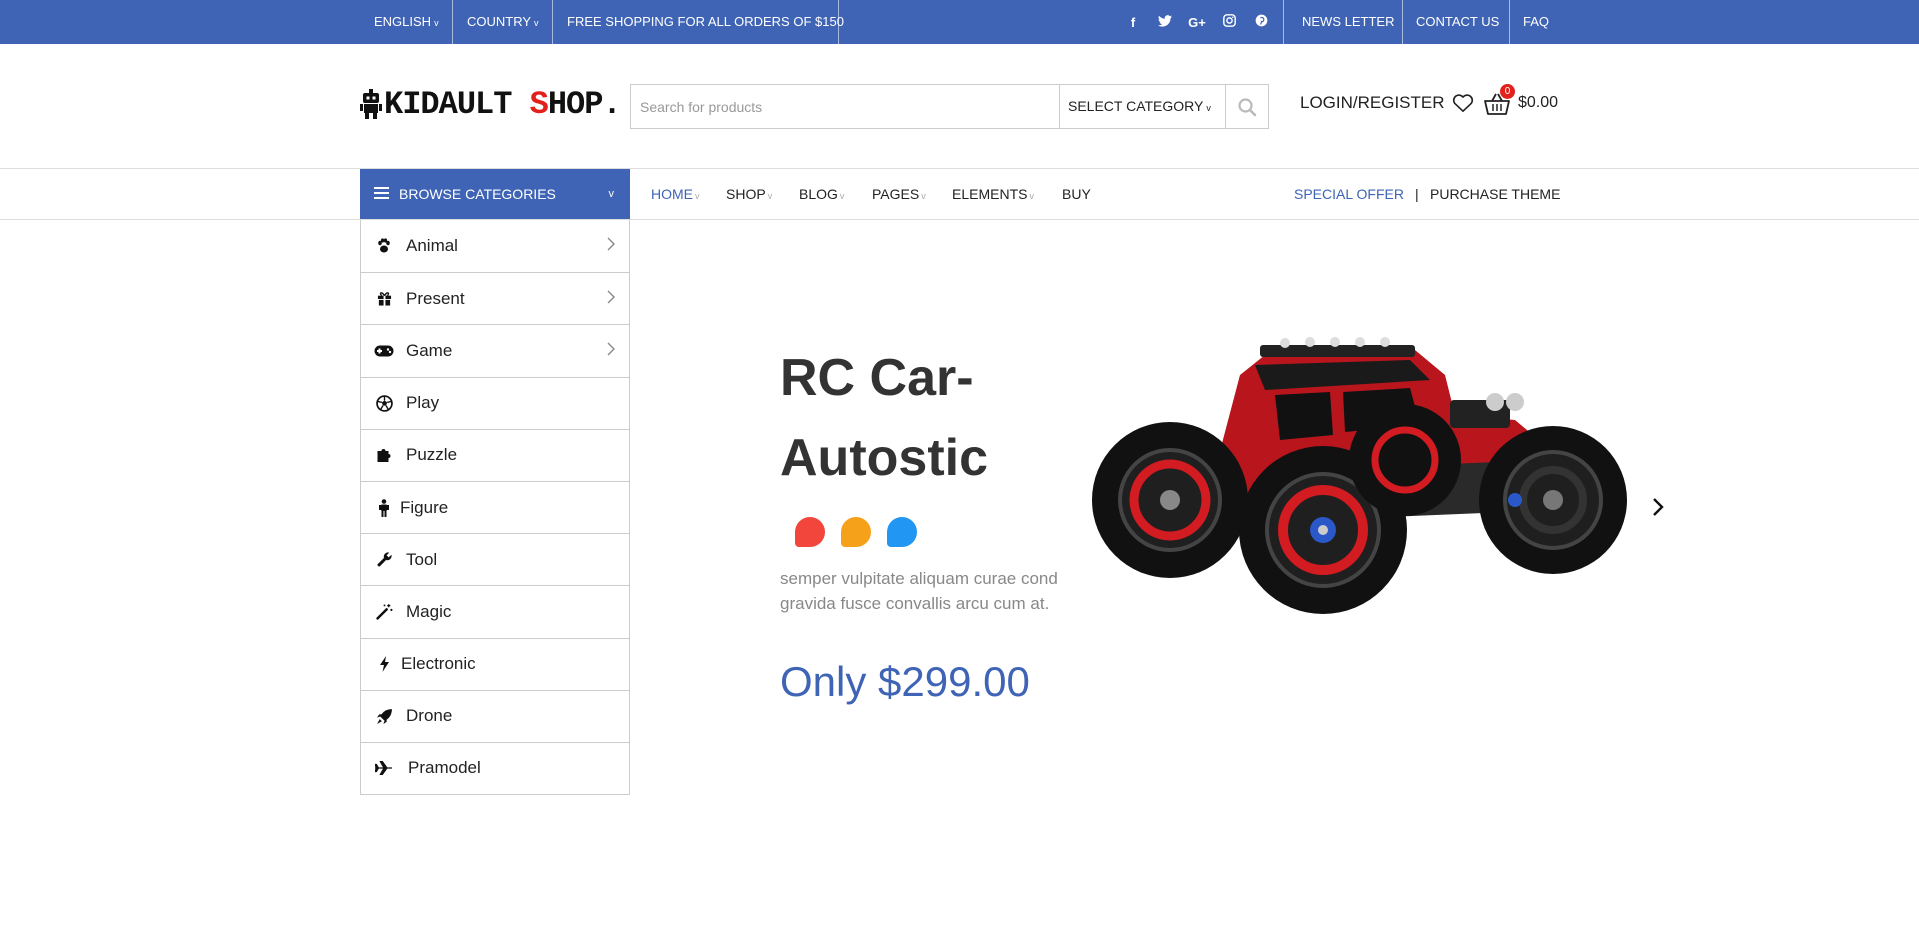  What do you see at coordinates (1349, 194) in the screenshot?
I see `special-offer-link: SPECIAL OFFER` at bounding box center [1349, 194].